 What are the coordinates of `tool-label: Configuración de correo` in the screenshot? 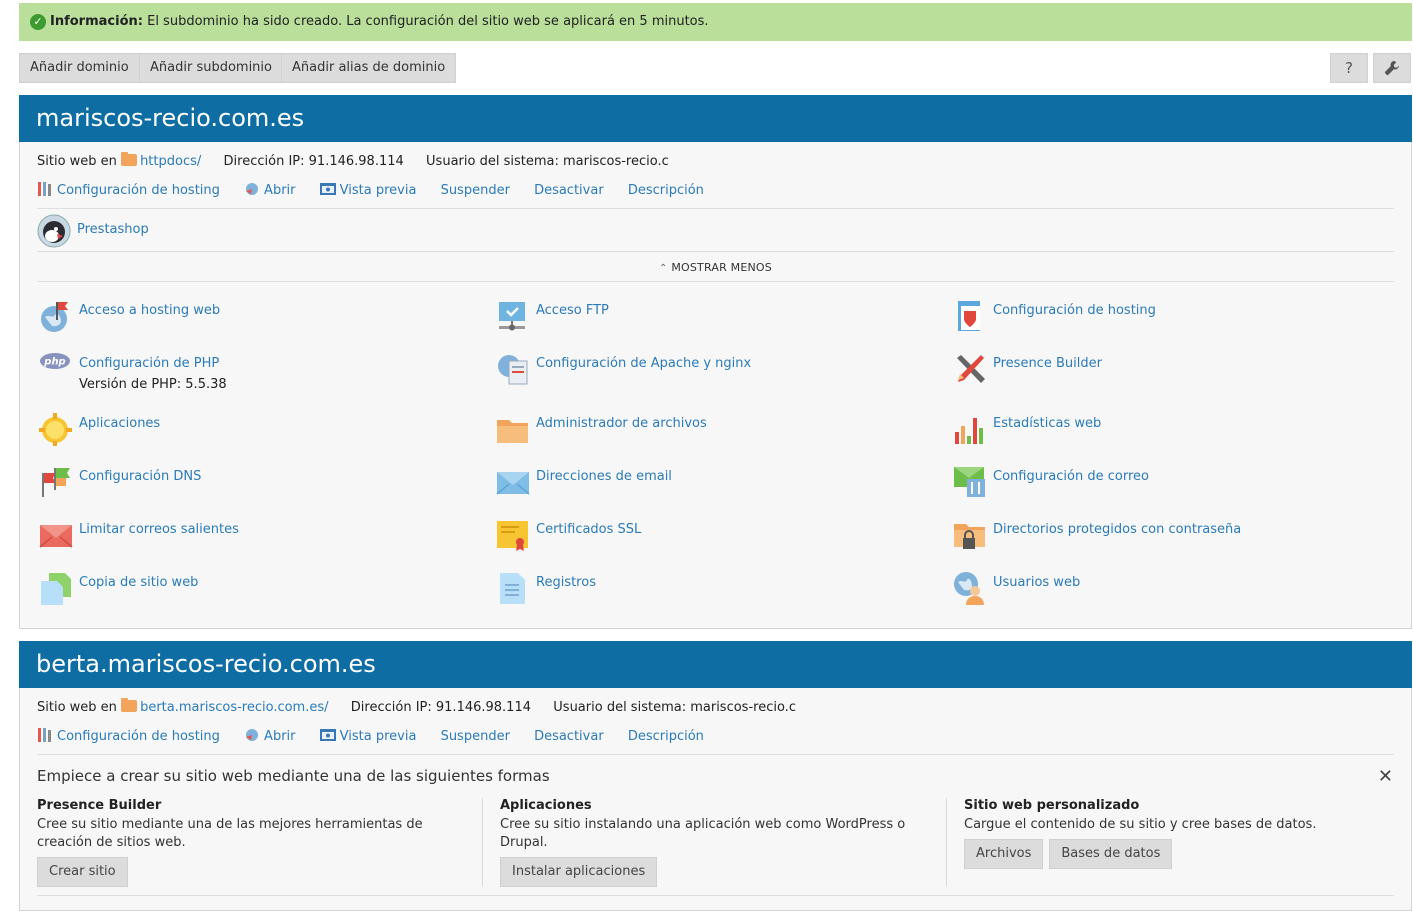 It's located at (1071, 476).